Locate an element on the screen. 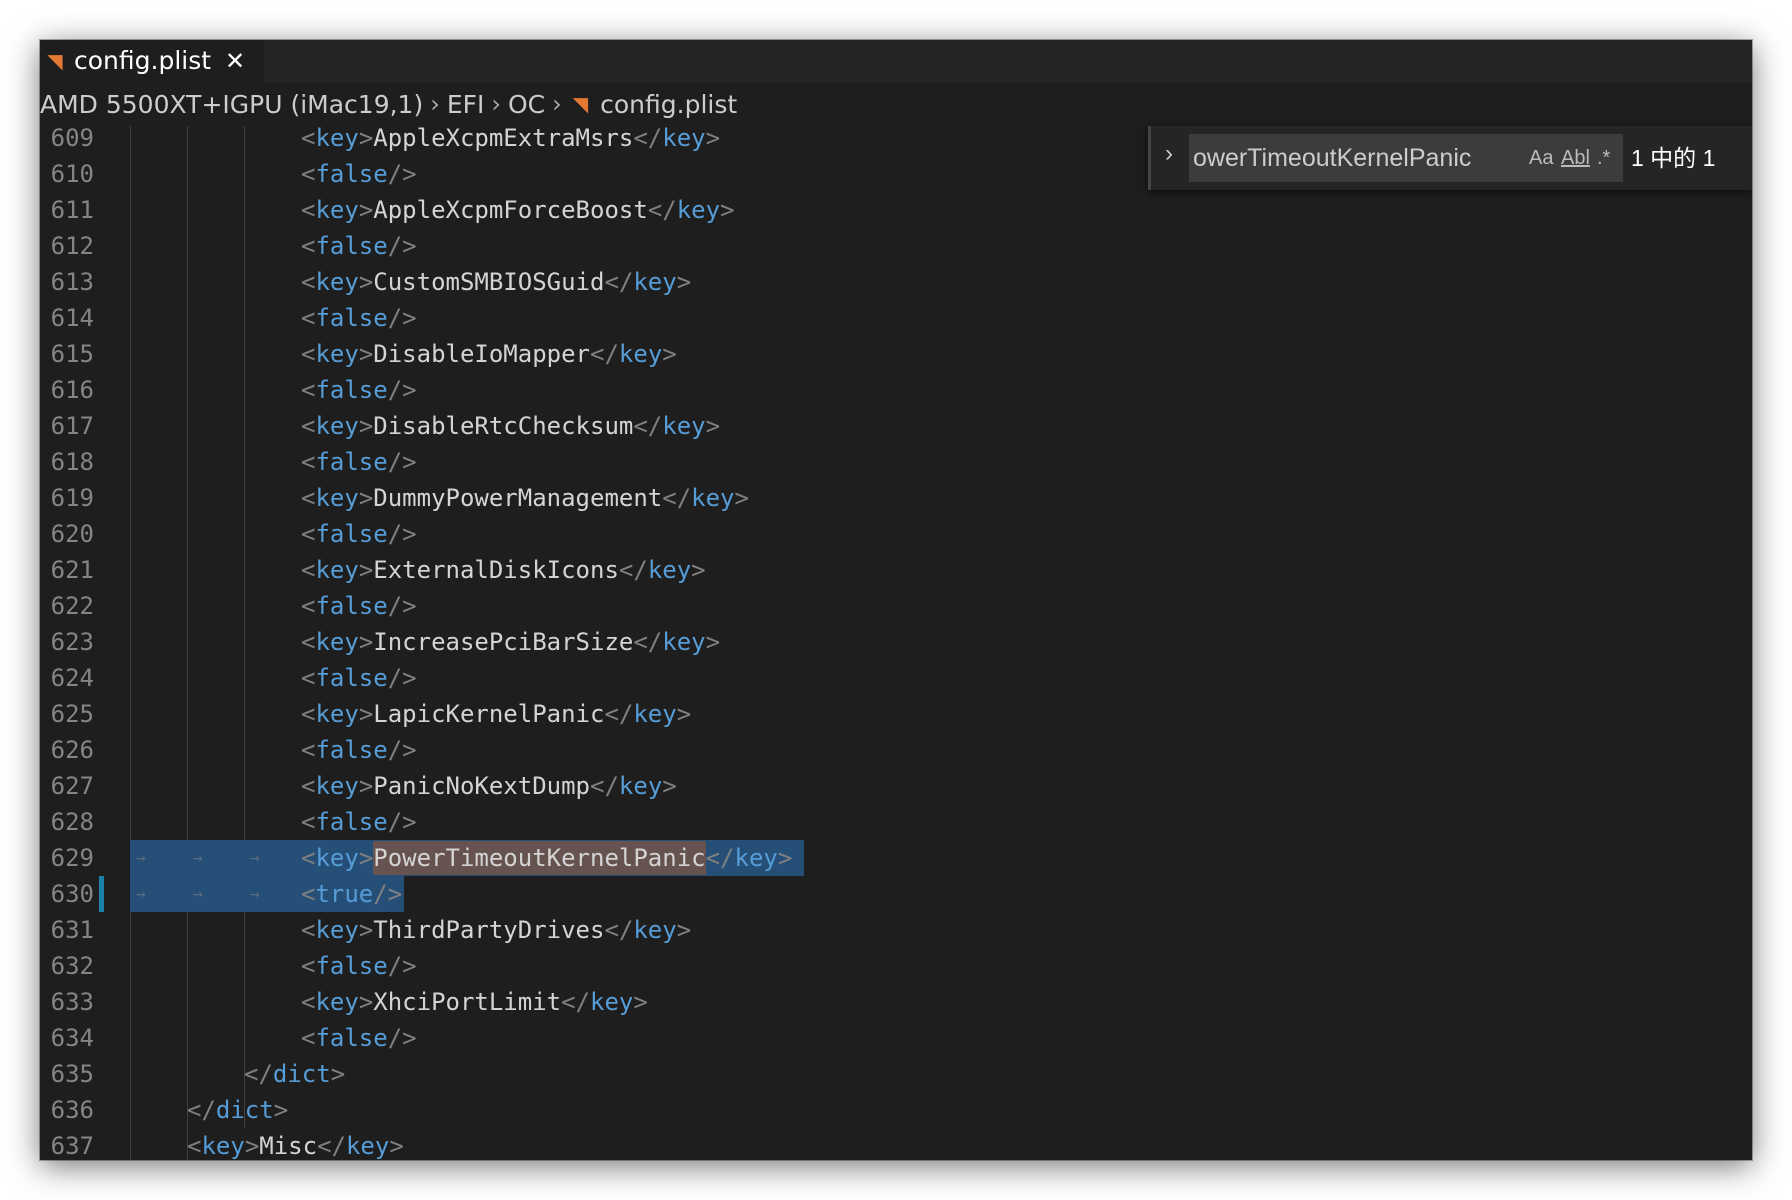 This screenshot has width=1792, height=1200. breadcrumb-item-oc: OC is located at coordinates (526, 104).